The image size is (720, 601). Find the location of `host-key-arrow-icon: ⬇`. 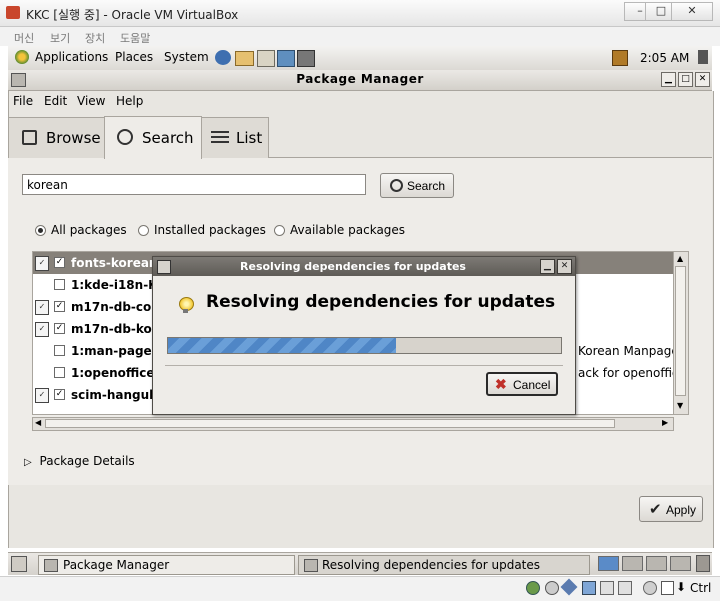

host-key-arrow-icon: ⬇ is located at coordinates (681, 587).